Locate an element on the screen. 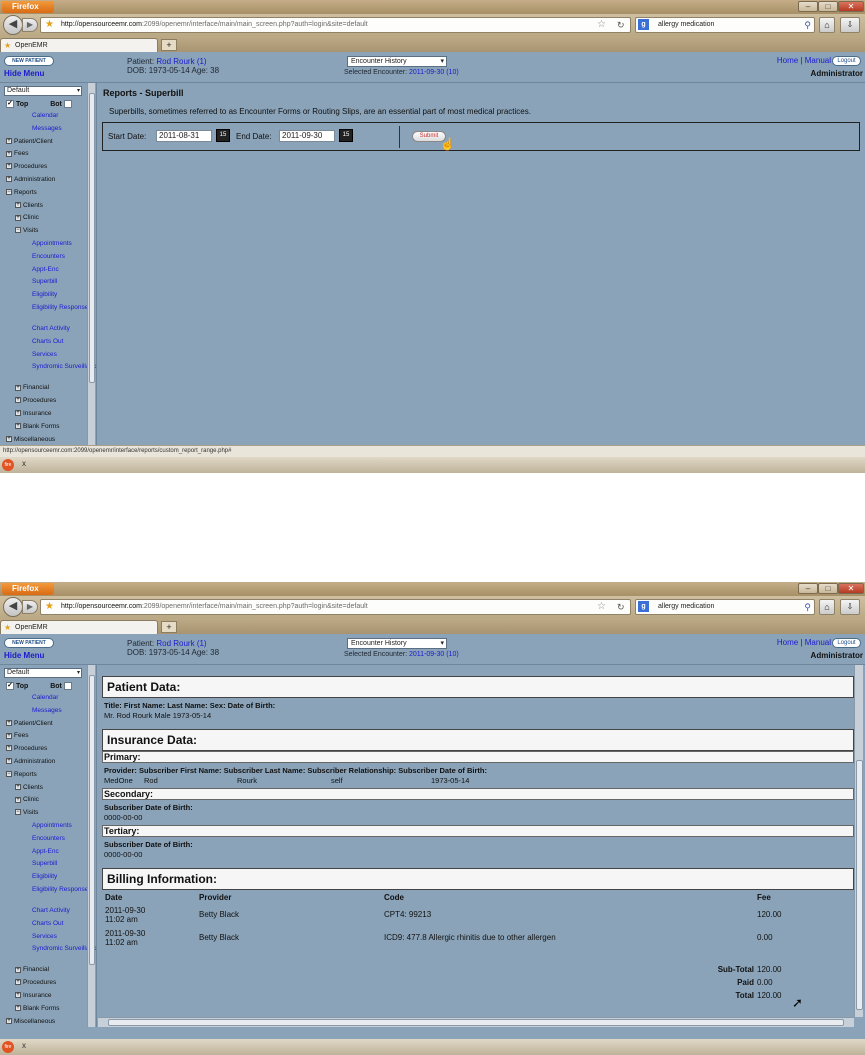  forward-icon: ▶ is located at coordinates (30, 25).